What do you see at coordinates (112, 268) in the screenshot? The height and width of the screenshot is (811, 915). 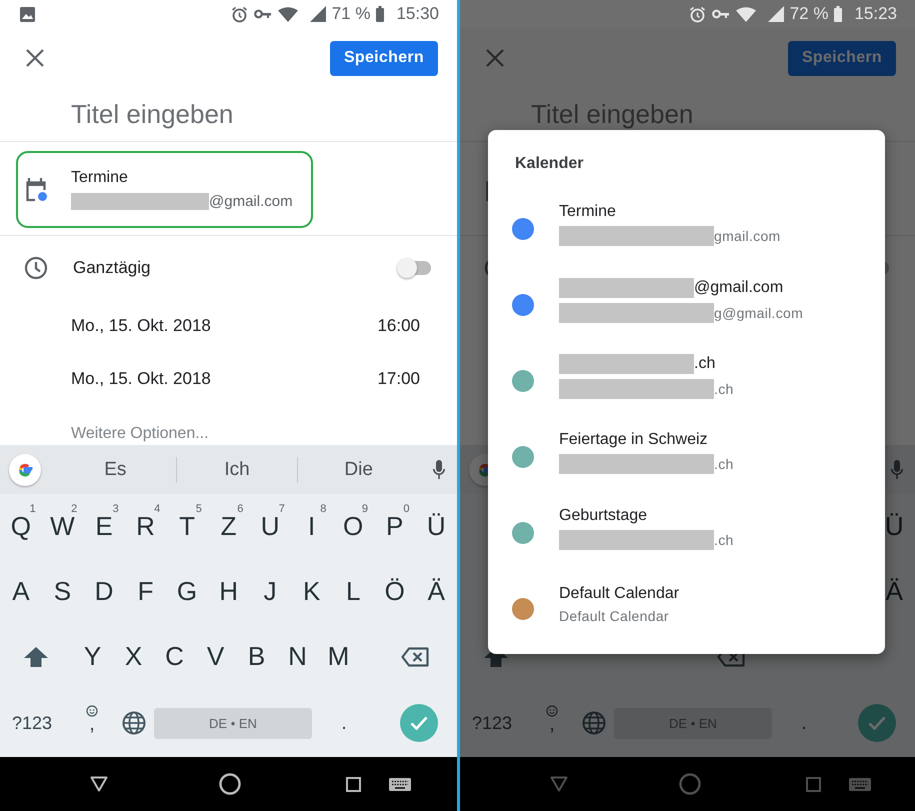 I see `all-day-label: Ganztägig` at bounding box center [112, 268].